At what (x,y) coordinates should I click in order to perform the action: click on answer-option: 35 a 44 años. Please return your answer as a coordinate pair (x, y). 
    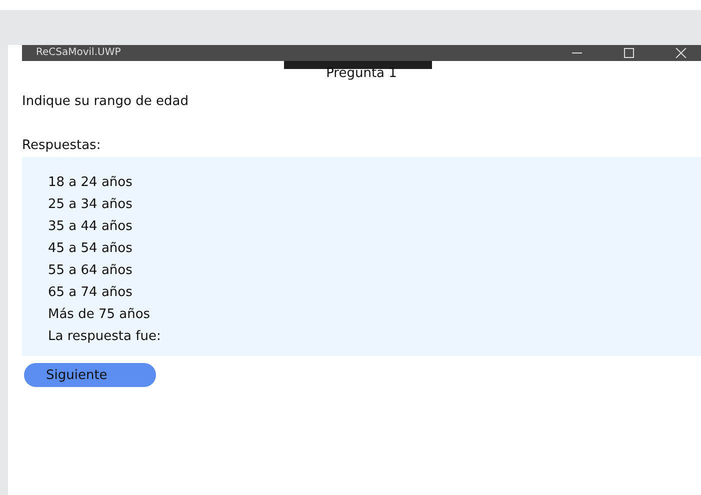
    Looking at the image, I should click on (374, 227).